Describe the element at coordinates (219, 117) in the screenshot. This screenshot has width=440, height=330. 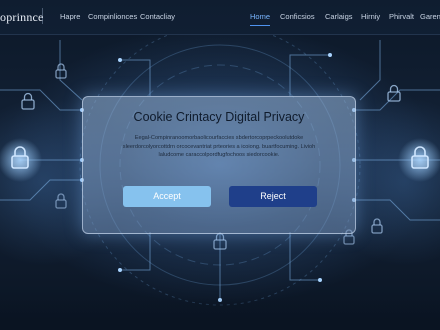
I see `dialog-title: Cookie Crintacy Digital Privacy` at that location.